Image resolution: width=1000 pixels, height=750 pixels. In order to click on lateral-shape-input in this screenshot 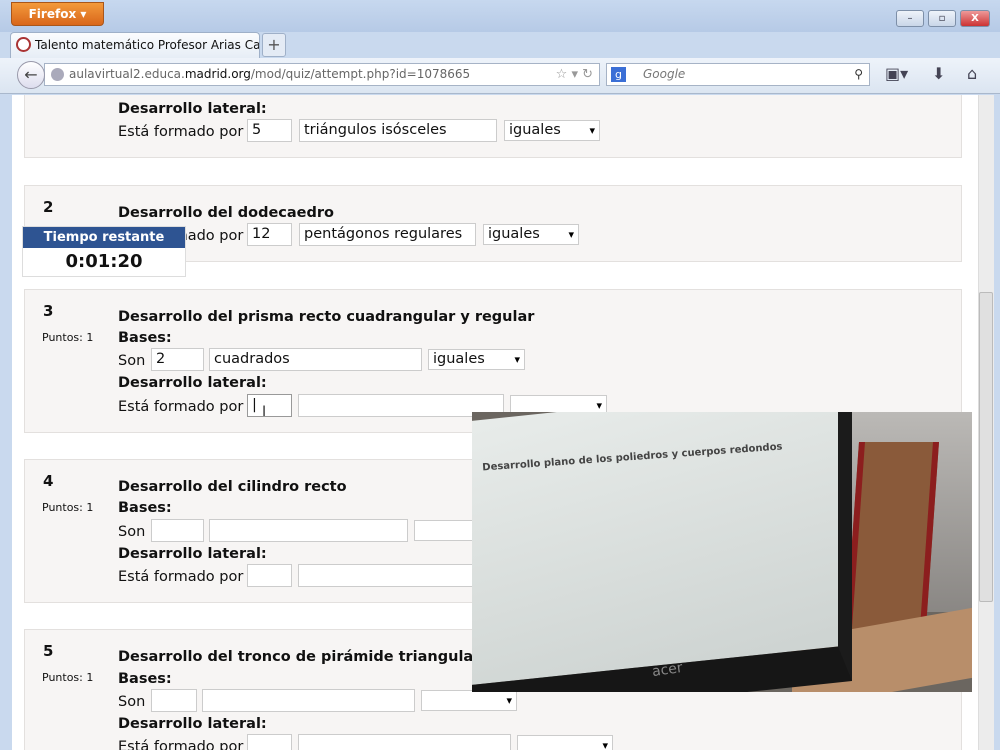, I will do `click(404, 742)`.